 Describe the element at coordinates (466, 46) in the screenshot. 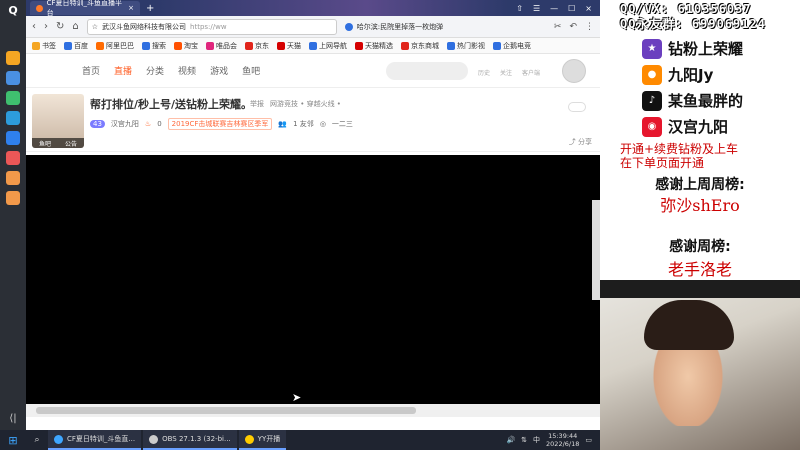

I see `bookmark-item: 热门影视` at that location.